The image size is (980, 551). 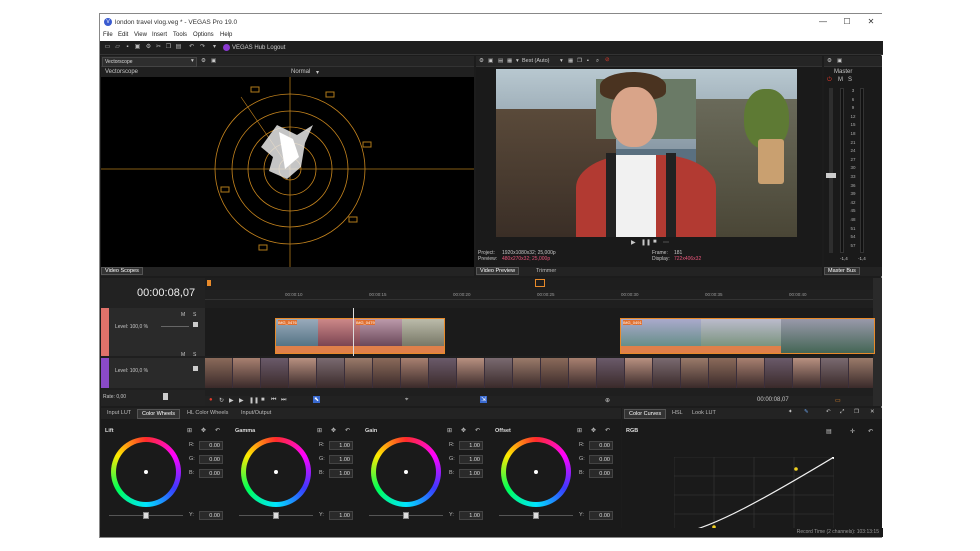 I want to click on curve-options-icon: ▤, so click(x=829, y=431).